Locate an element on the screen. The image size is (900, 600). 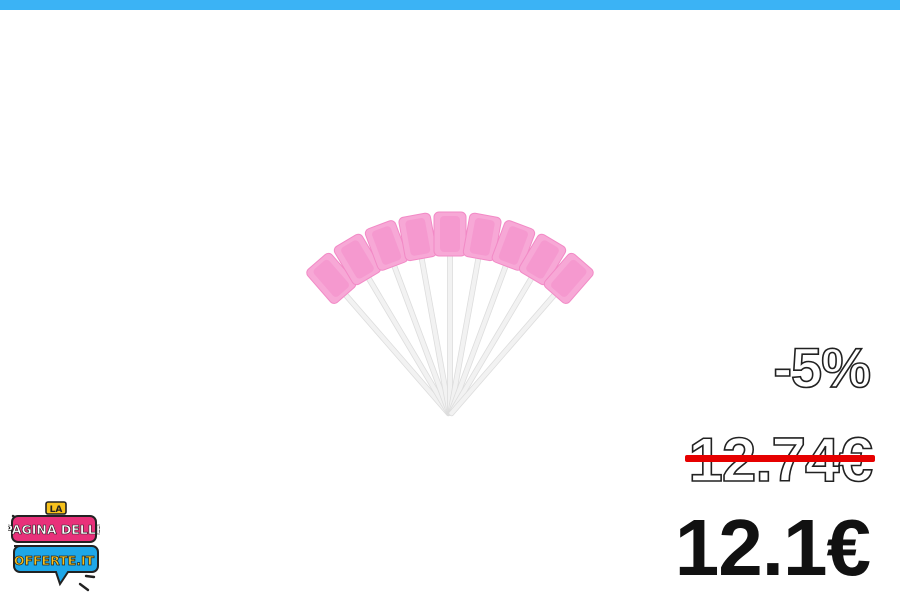
strikethrough-line is located at coordinates (780, 458).